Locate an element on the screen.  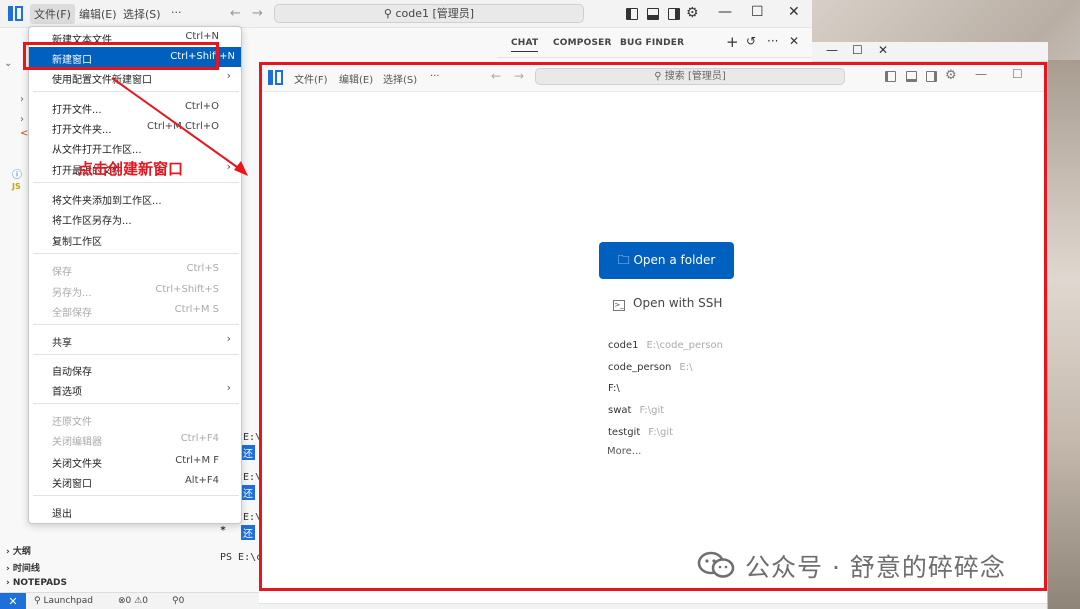
warning-count: 0 is located at coordinates (145, 601).